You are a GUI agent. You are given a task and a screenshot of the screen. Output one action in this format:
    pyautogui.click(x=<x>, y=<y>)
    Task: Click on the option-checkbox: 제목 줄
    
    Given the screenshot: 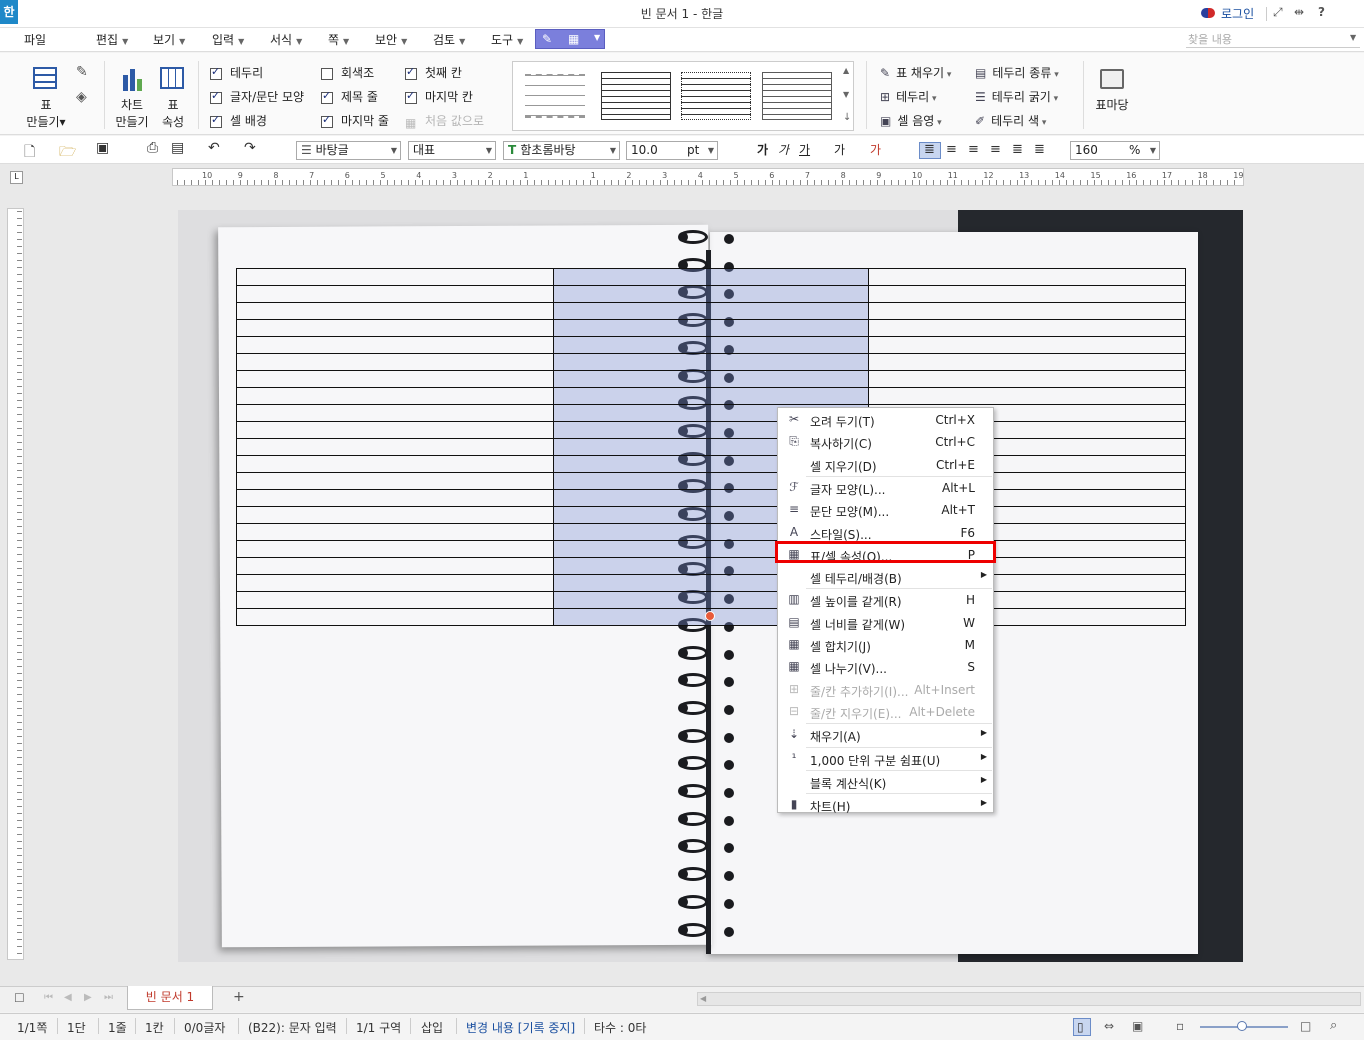 What is the action you would take?
    pyautogui.click(x=349, y=96)
    